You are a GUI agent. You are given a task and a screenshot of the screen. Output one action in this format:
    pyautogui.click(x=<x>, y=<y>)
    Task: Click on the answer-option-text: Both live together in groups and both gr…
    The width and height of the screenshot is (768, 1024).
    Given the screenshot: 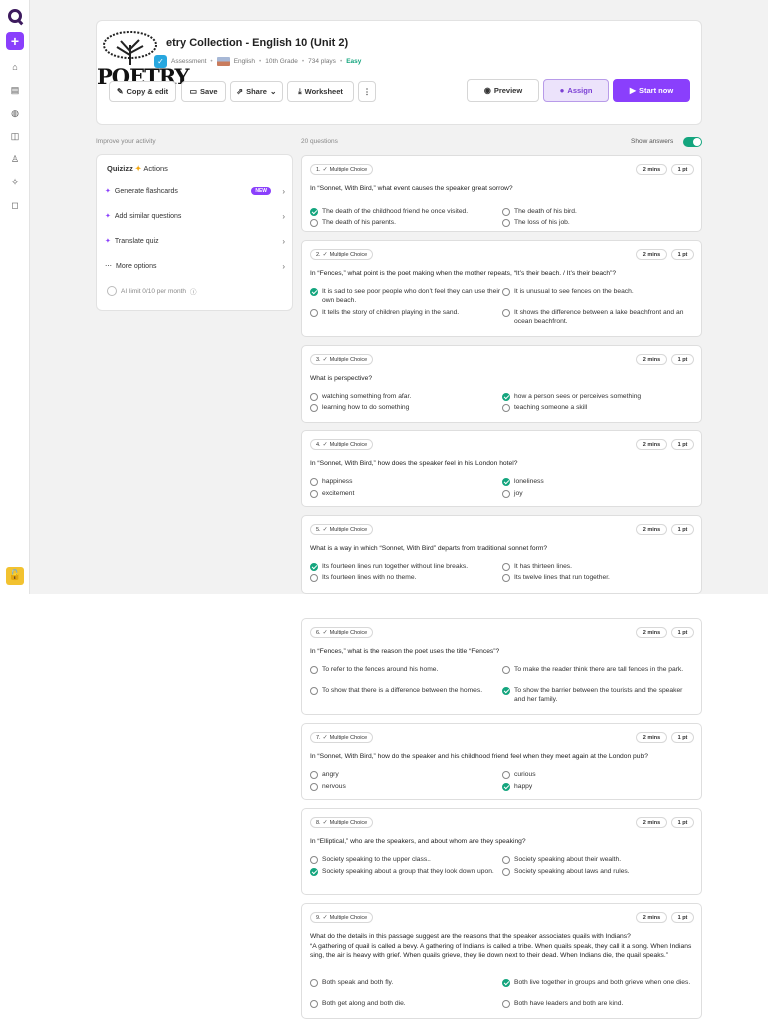 What is the action you would take?
    pyautogui.click(x=602, y=982)
    